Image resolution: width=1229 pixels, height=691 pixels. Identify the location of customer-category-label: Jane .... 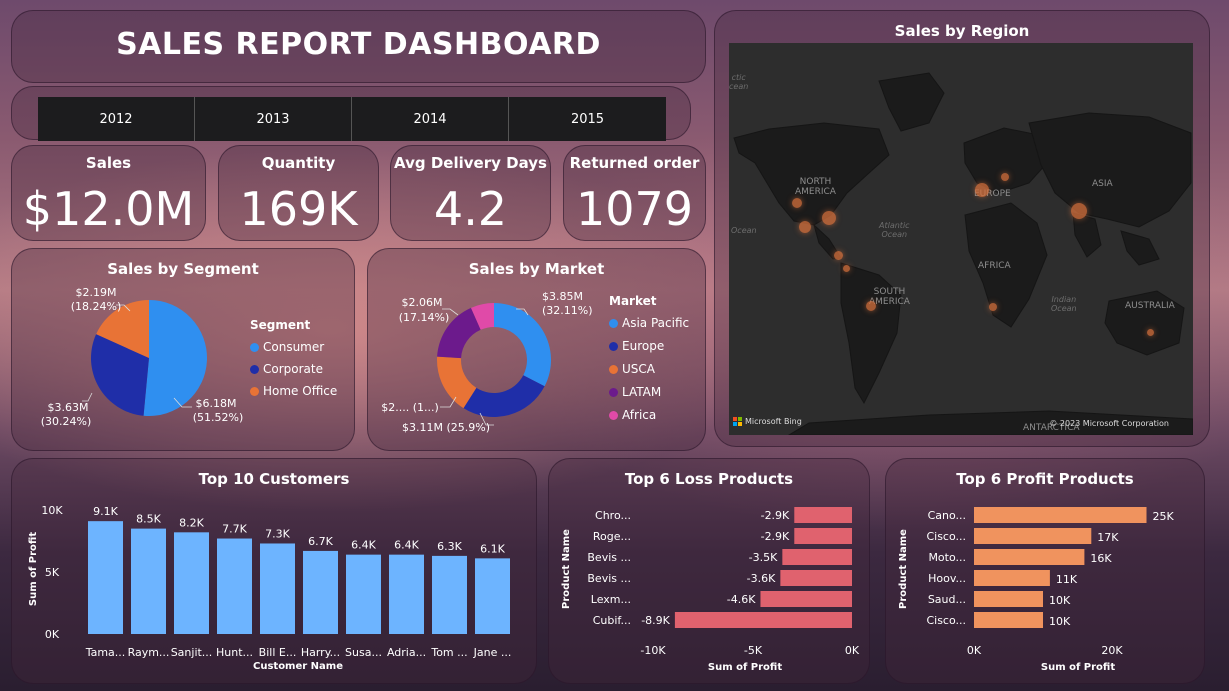
(492, 652).